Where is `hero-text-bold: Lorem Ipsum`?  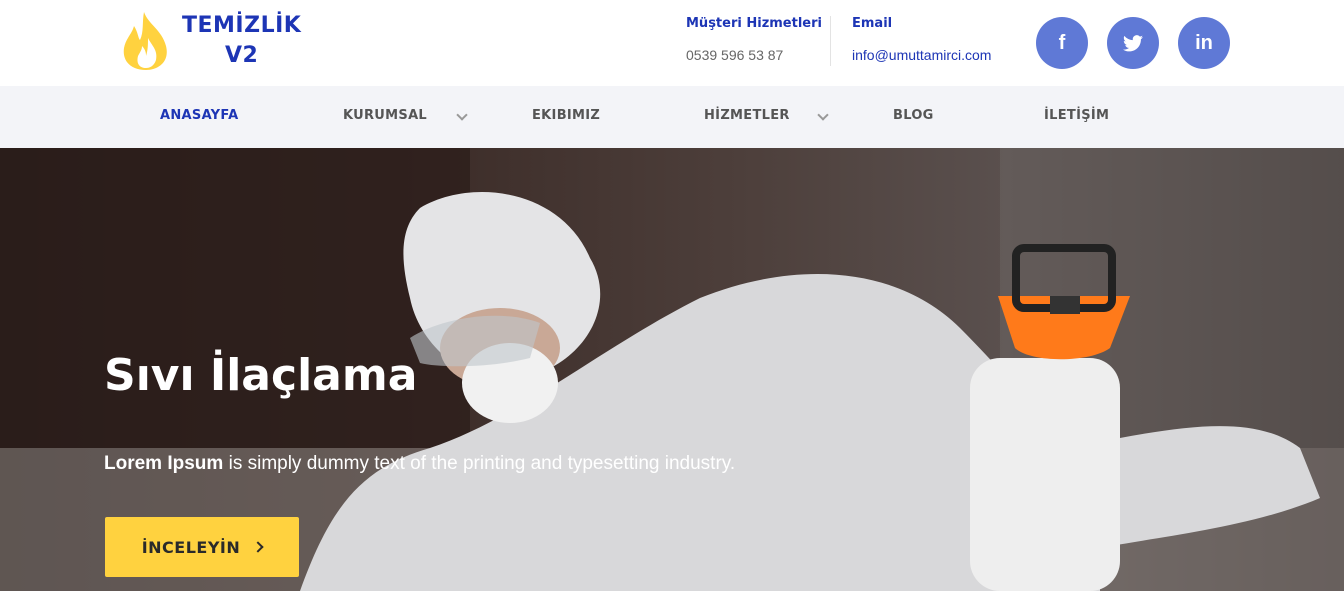
hero-text-bold: Lorem Ipsum is located at coordinates (164, 463).